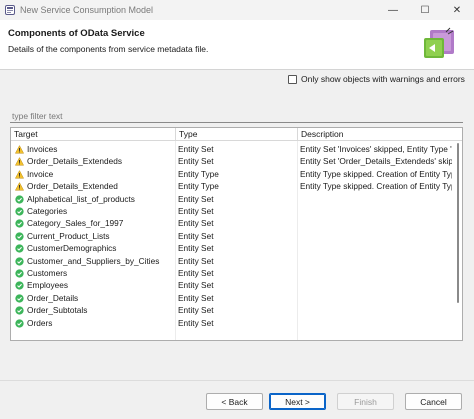 Image resolution: width=474 pixels, height=419 pixels. I want to click on wizard-banner-icon, so click(439, 42).